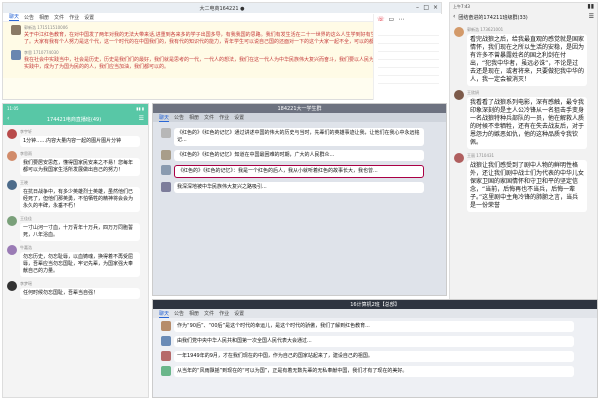 This screenshot has width=600, height=400. Describe the element at coordinates (46, 27) in the screenshot. I see `sender-name: 郭新浩 171511510006` at that location.